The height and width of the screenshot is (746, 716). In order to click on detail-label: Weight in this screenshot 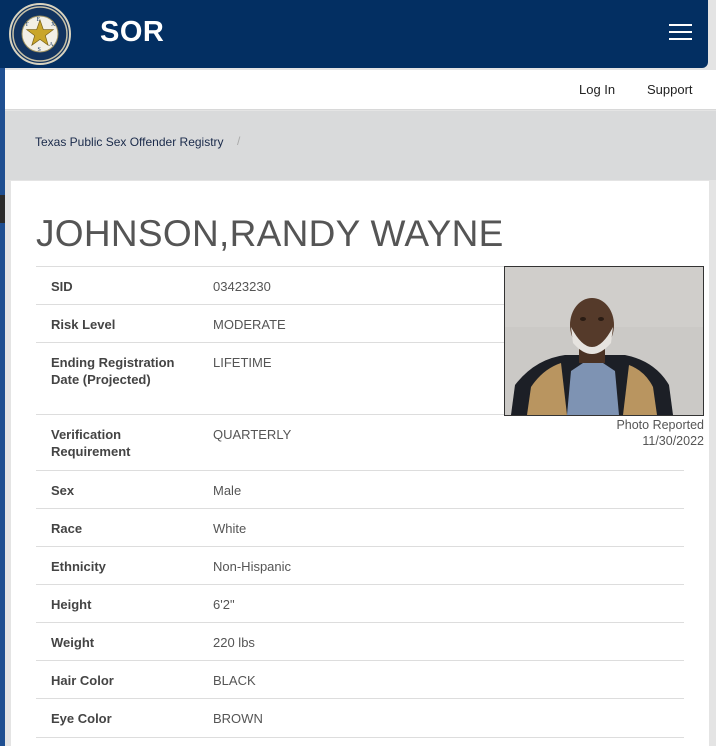, I will do `click(73, 642)`.